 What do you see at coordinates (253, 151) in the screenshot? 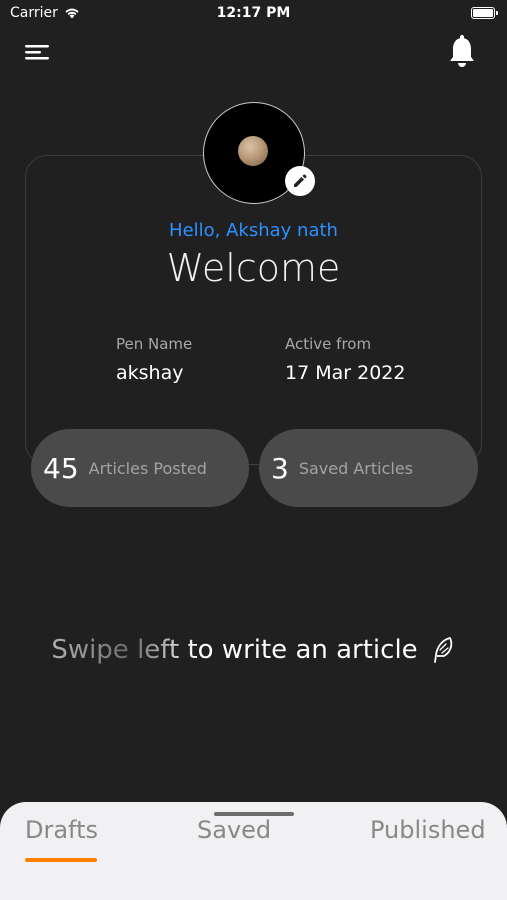
I see `moon-image` at bounding box center [253, 151].